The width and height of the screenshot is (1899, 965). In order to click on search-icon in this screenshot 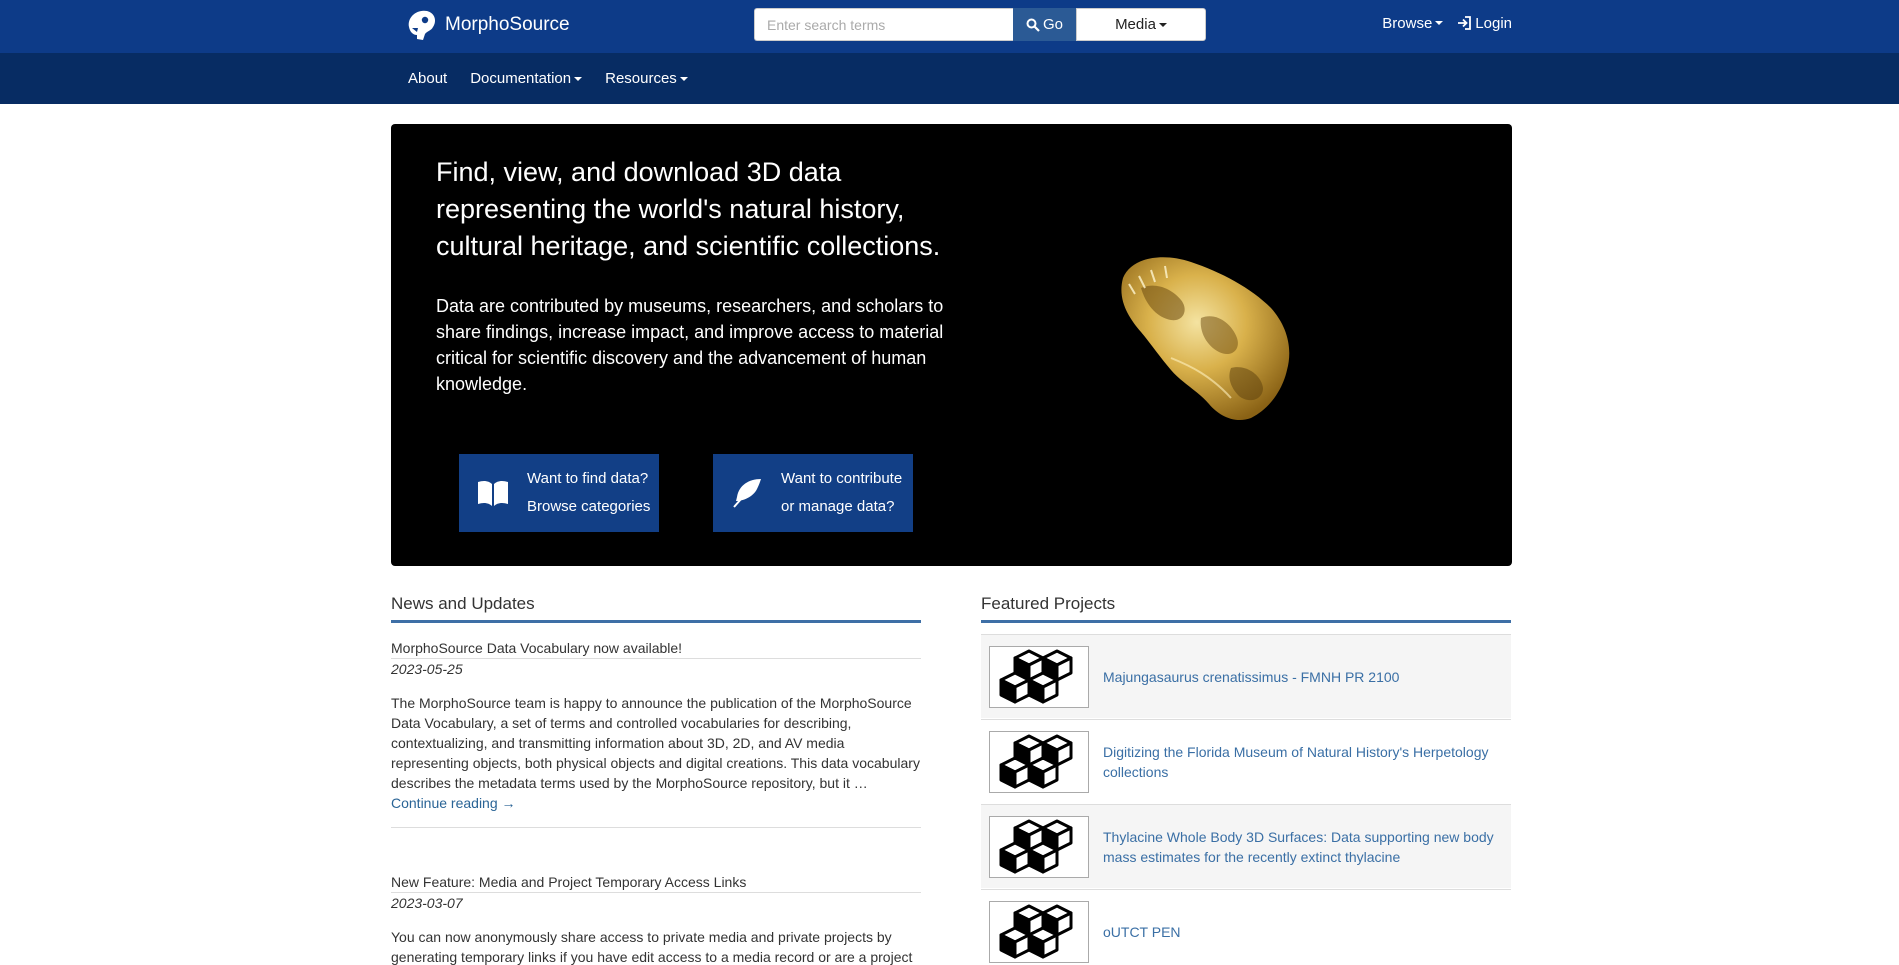, I will do `click(1033, 25)`.